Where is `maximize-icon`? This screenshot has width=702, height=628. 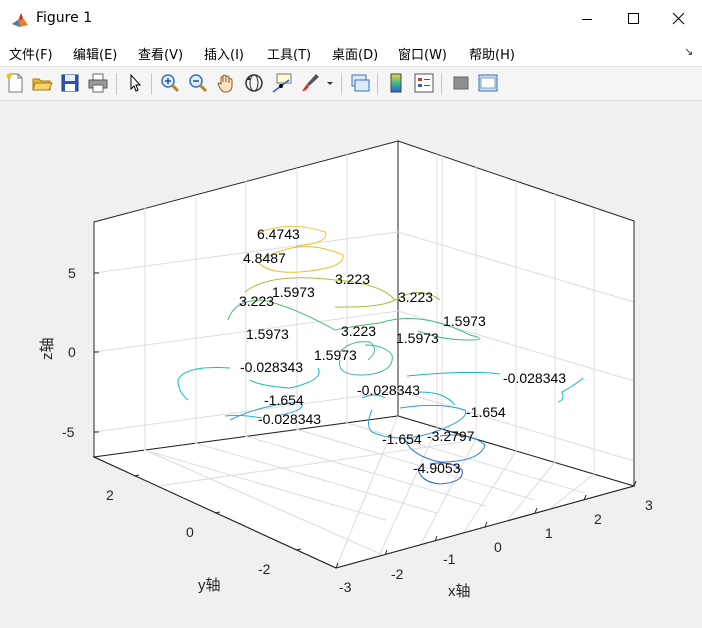 maximize-icon is located at coordinates (633, 18).